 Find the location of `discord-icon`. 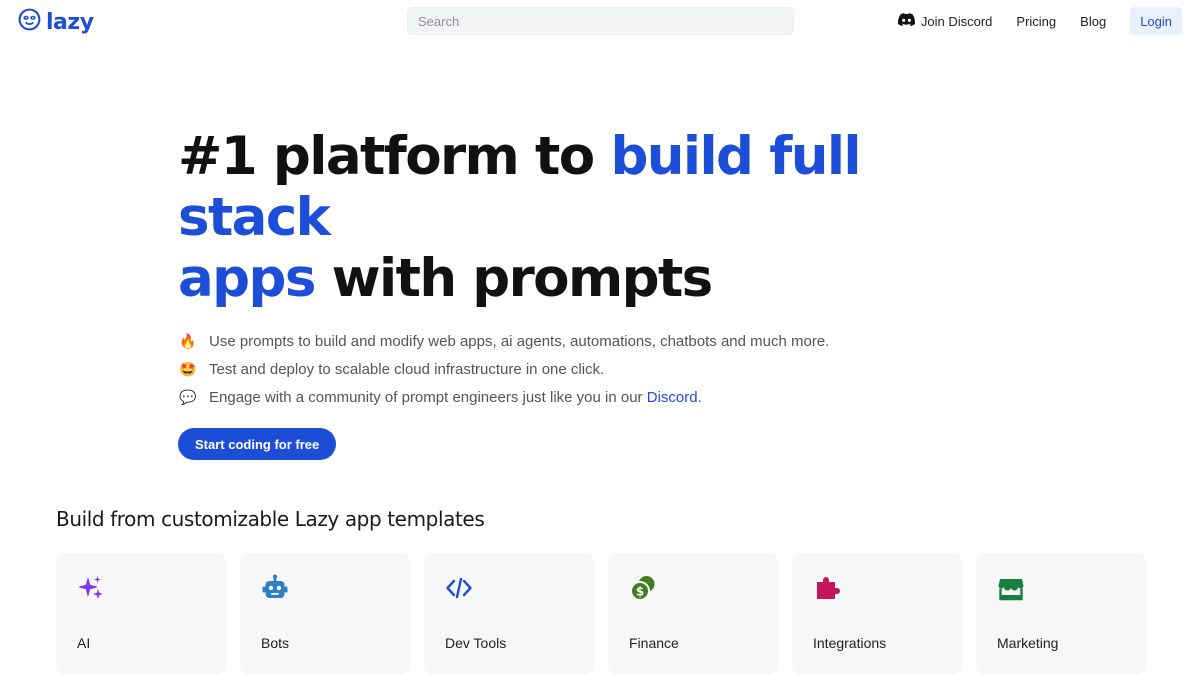

discord-icon is located at coordinates (906, 21).